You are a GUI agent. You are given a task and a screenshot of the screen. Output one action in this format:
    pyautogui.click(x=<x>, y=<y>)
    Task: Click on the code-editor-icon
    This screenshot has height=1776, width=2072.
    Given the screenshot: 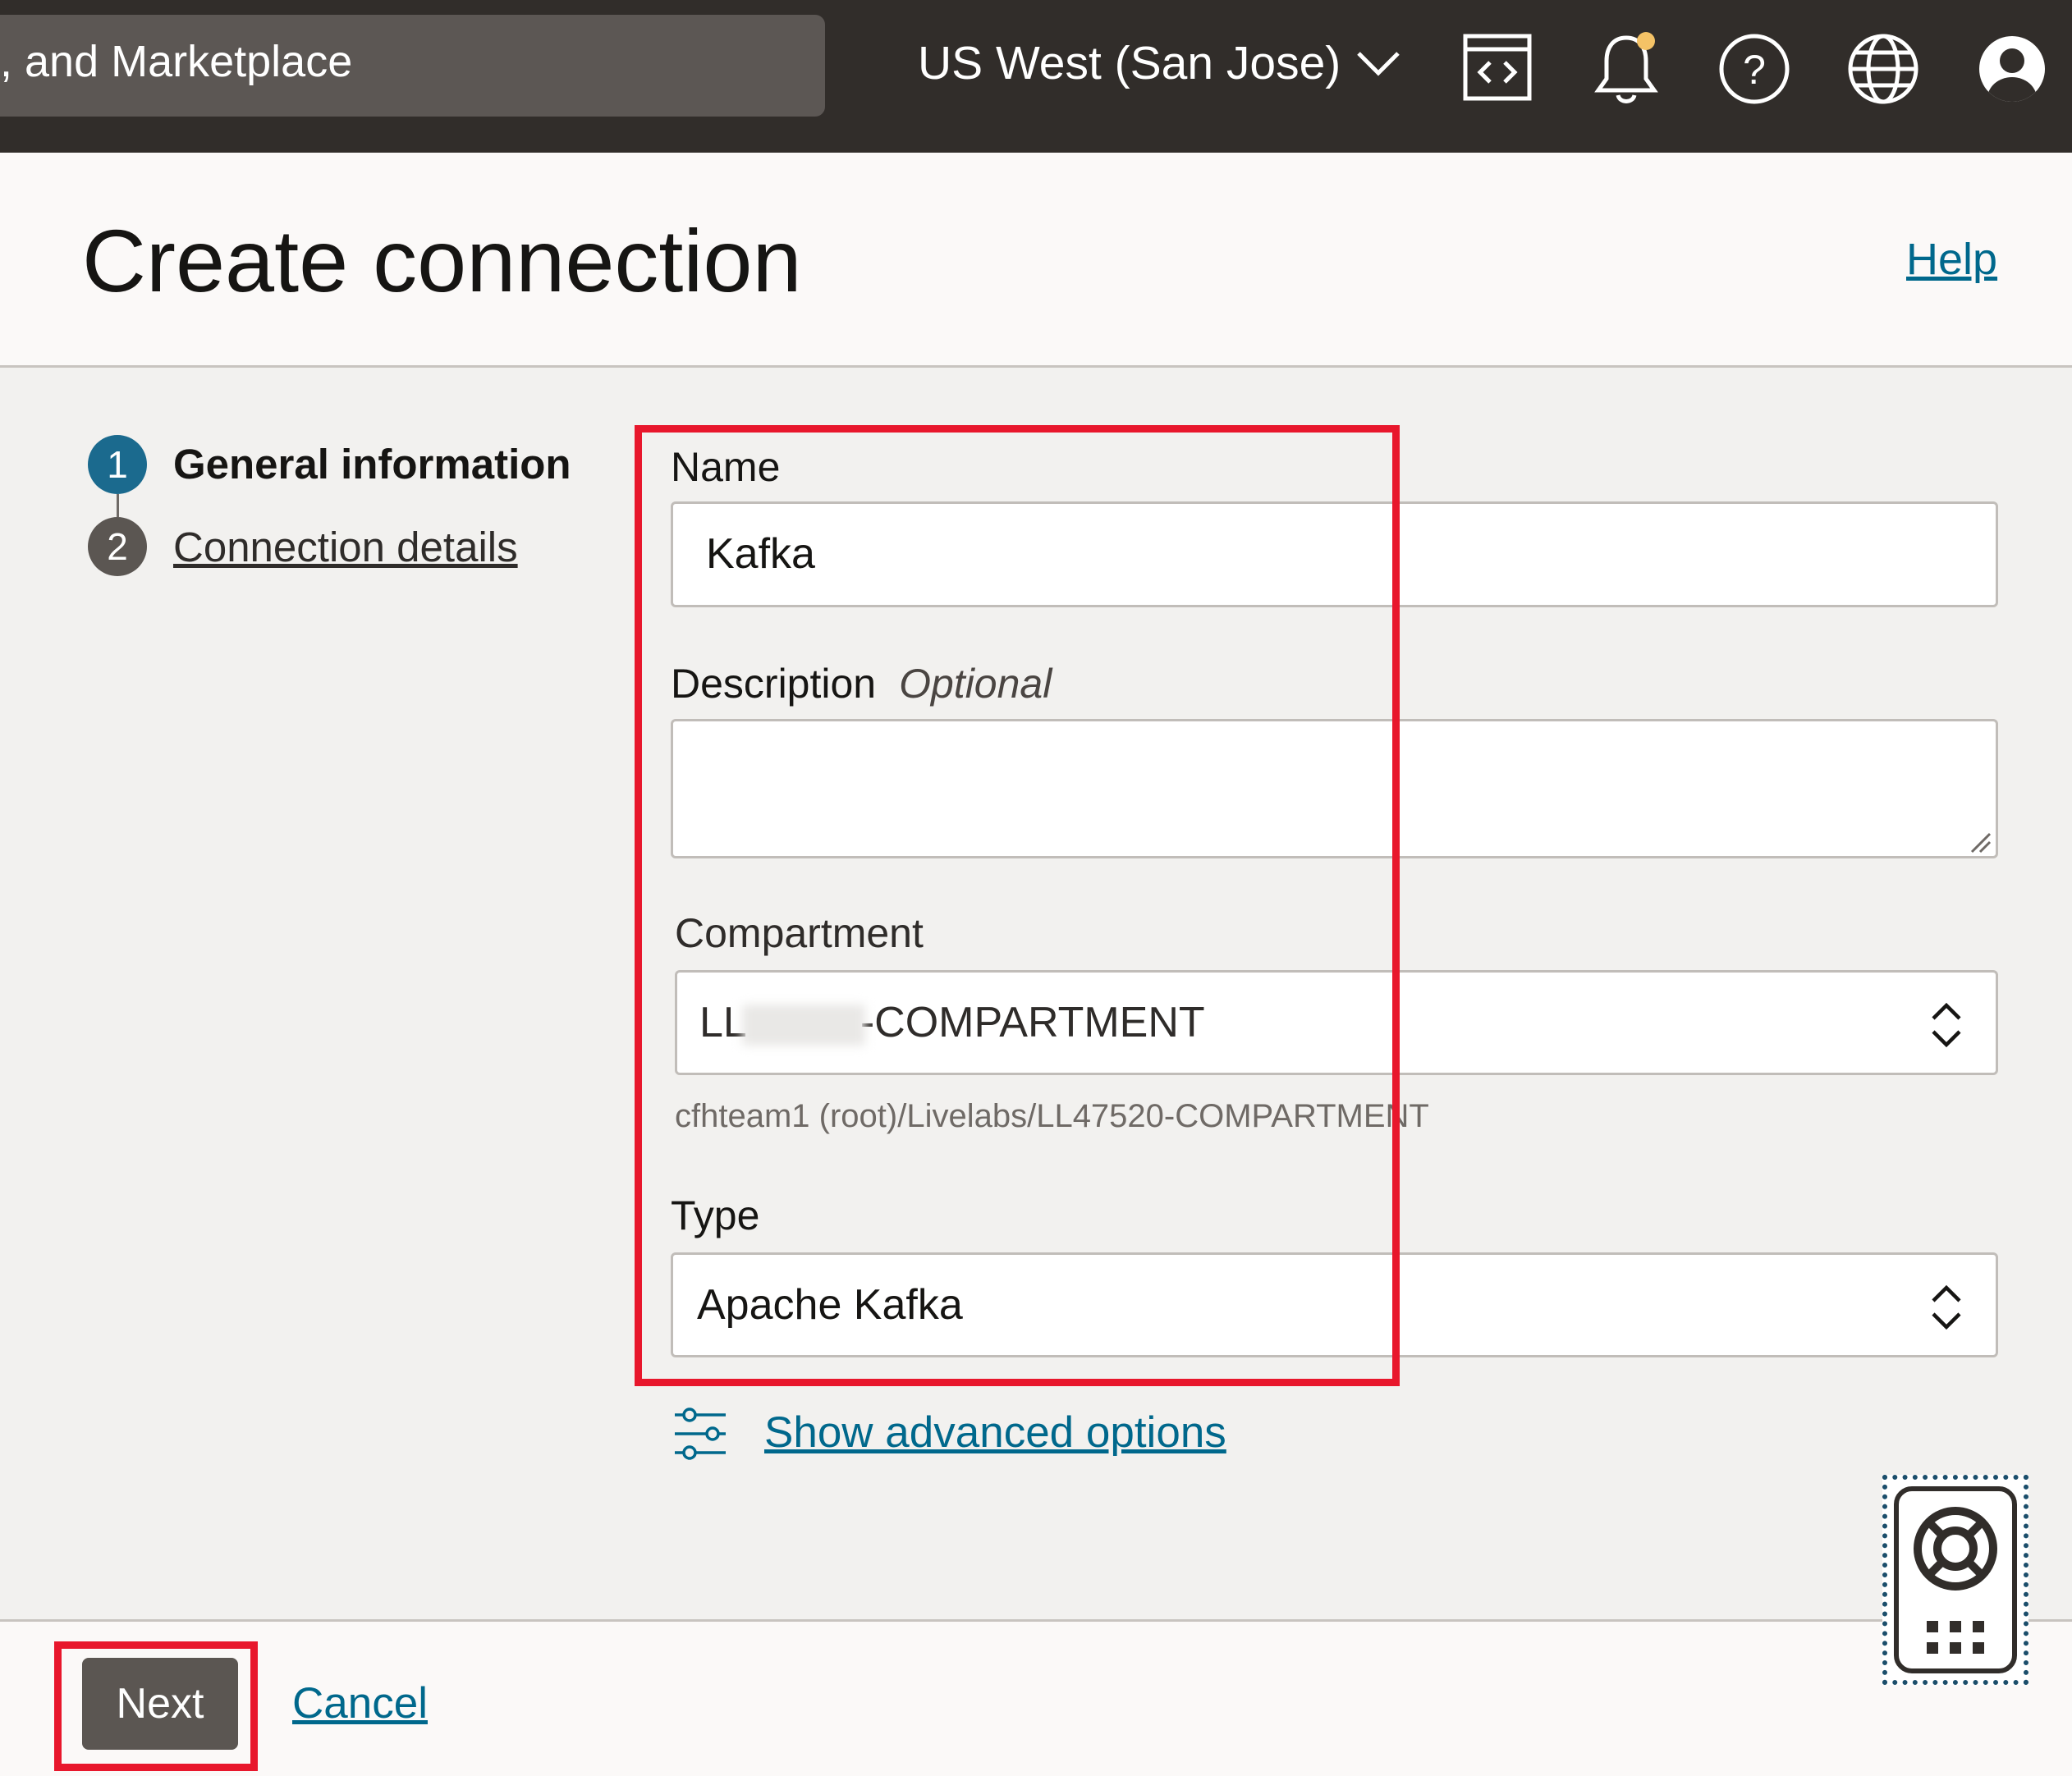 What is the action you would take?
    pyautogui.click(x=1496, y=69)
    